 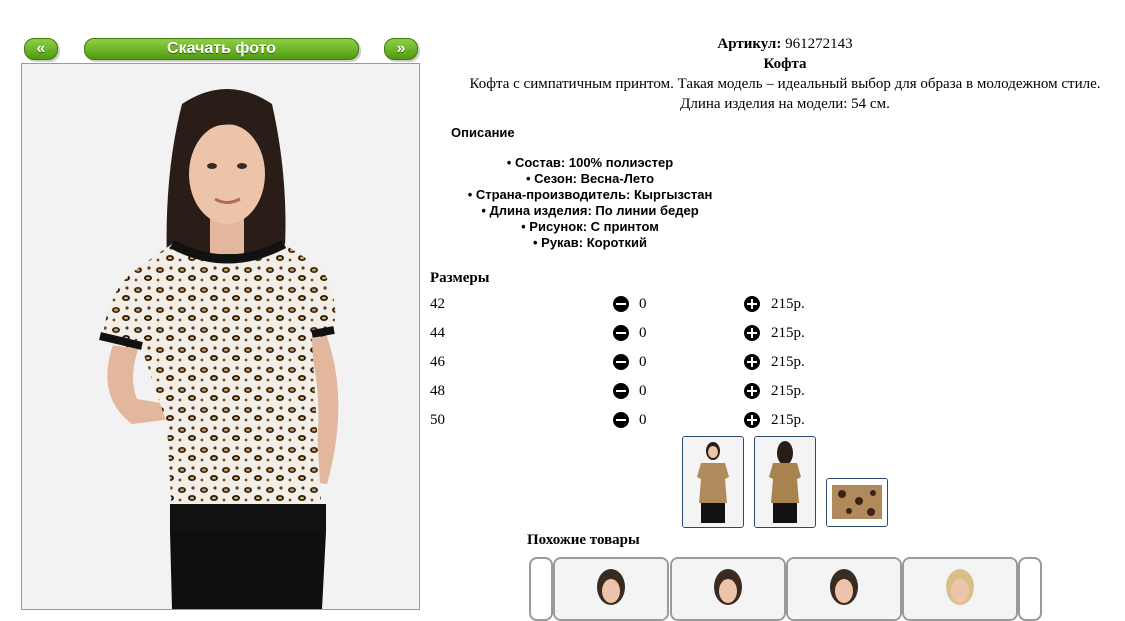 I want to click on next-photo-button: », so click(x=401, y=49).